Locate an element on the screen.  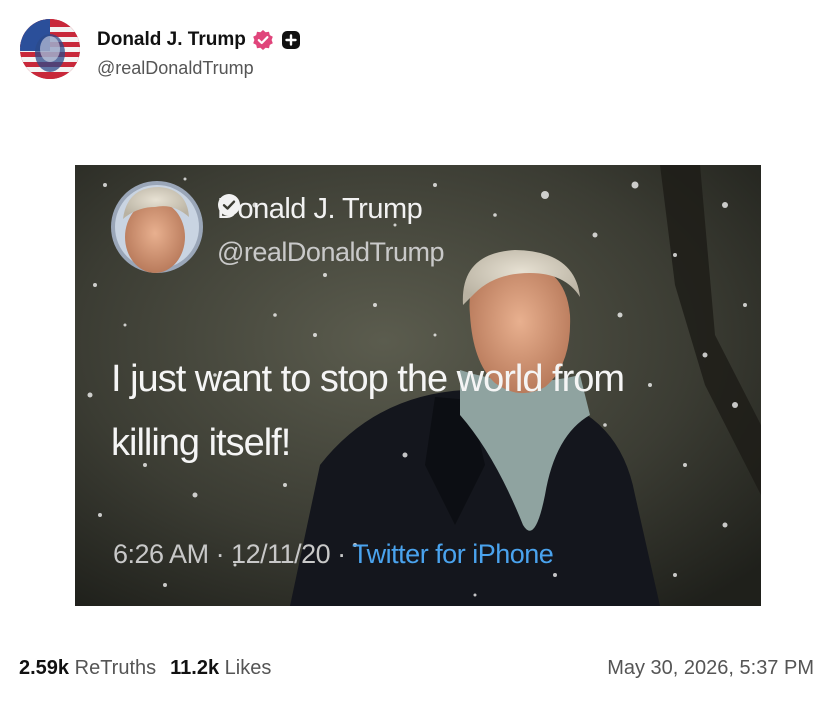
tweet-display-name: Donald J. Trump is located at coordinates (320, 209).